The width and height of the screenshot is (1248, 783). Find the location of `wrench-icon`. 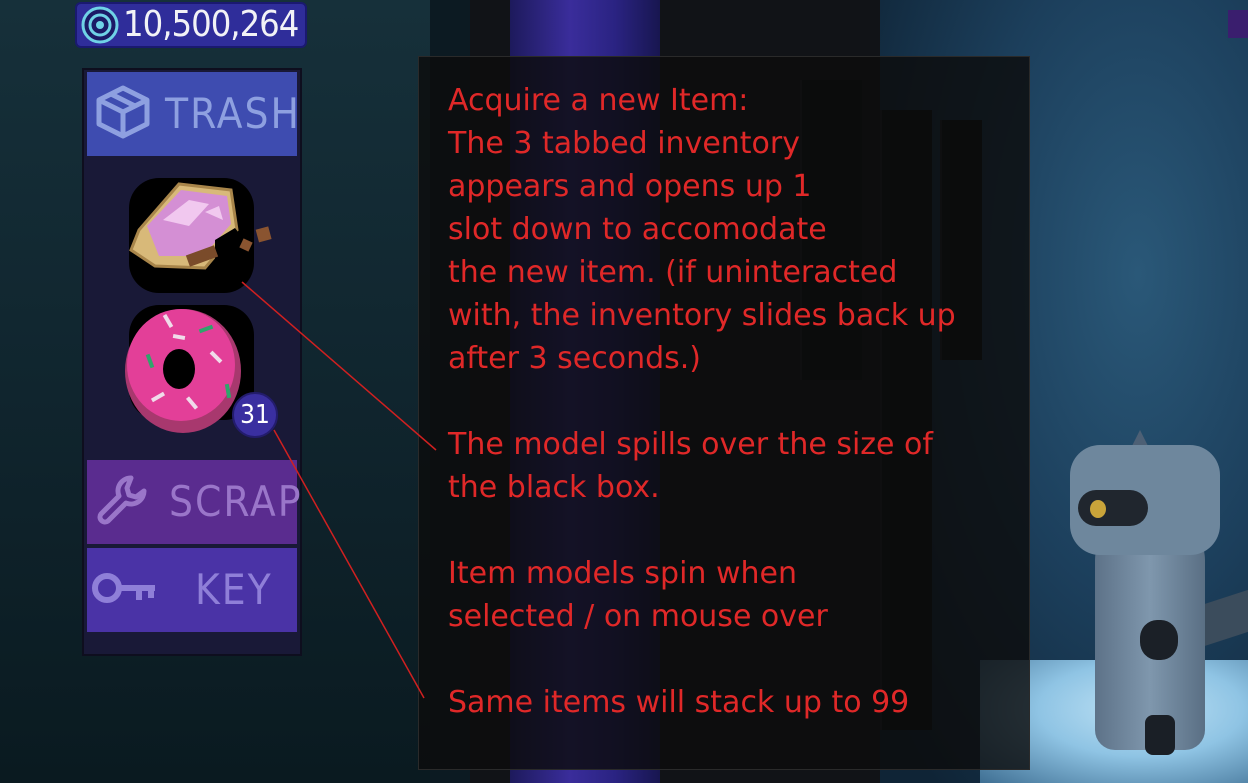

wrench-icon is located at coordinates (121, 502).